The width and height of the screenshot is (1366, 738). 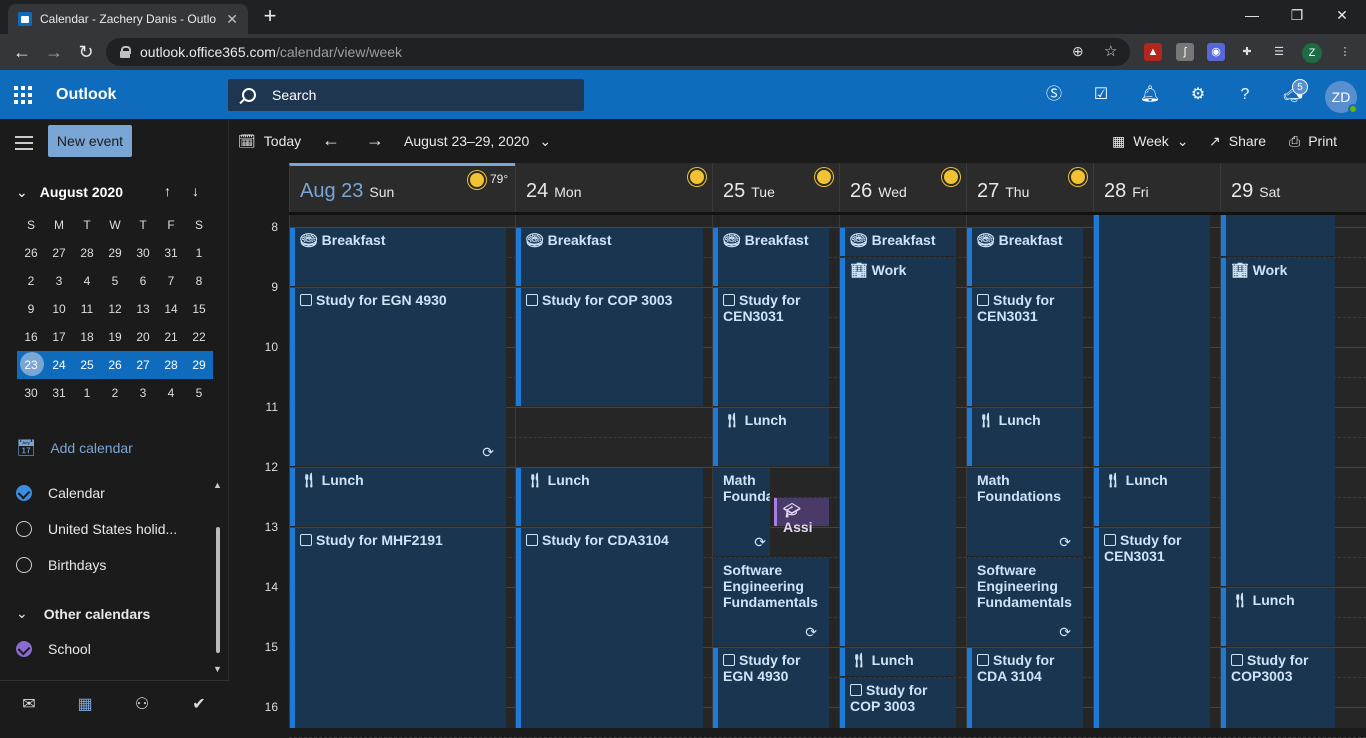 What do you see at coordinates (143, 281) in the screenshot?
I see `mini-calendar-day: 6` at bounding box center [143, 281].